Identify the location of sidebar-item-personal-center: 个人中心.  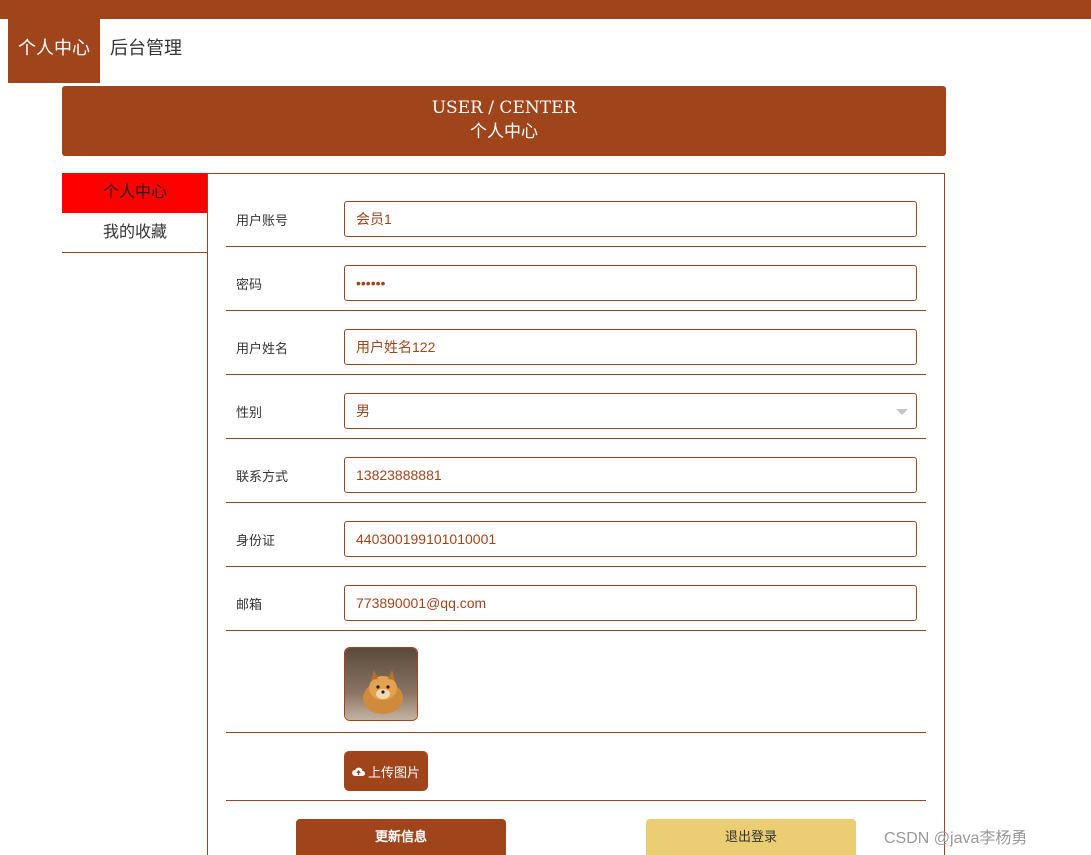
(135, 193).